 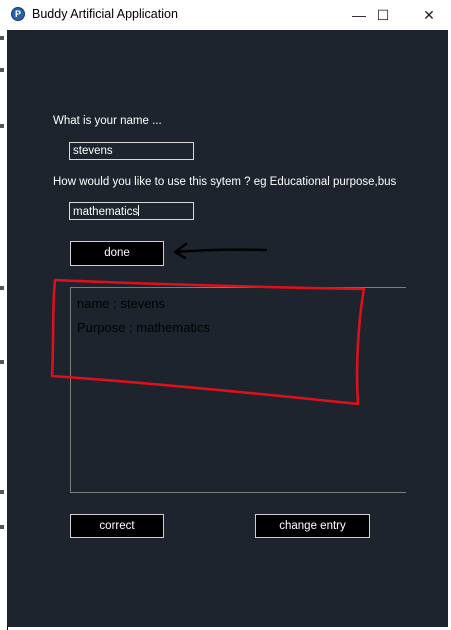 What do you see at coordinates (220, 251) in the screenshot?
I see `arrow-annotation` at bounding box center [220, 251].